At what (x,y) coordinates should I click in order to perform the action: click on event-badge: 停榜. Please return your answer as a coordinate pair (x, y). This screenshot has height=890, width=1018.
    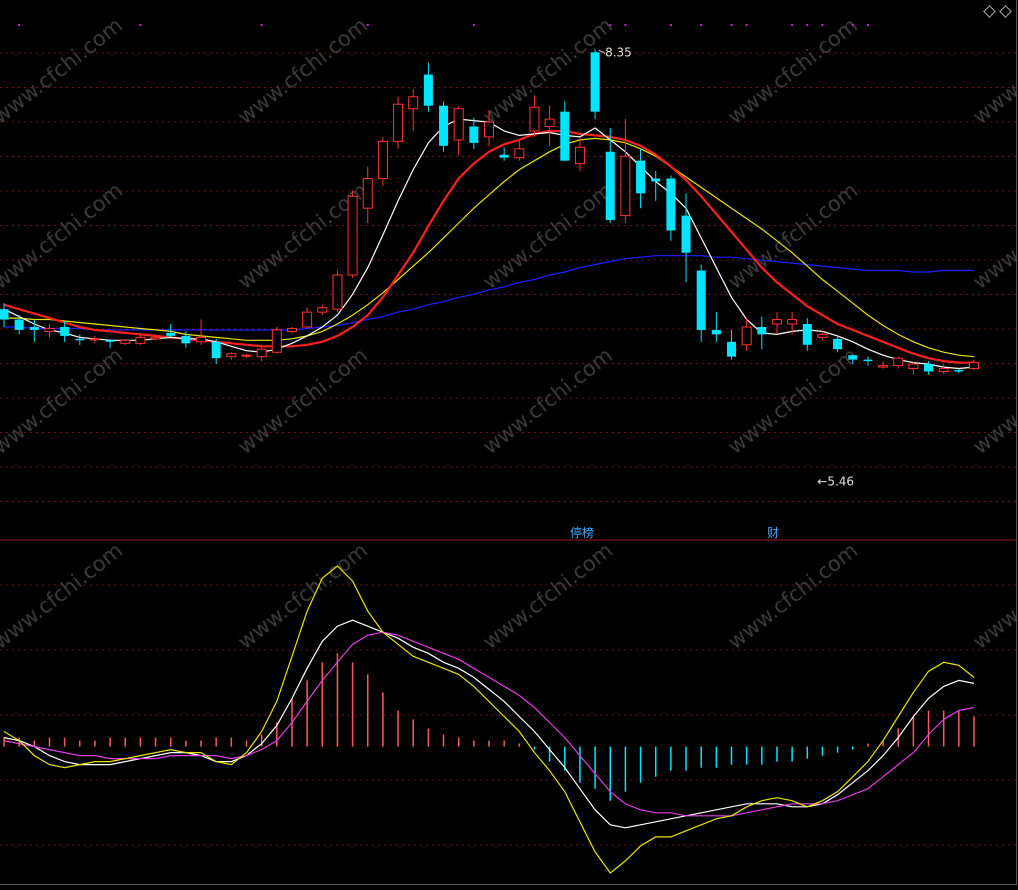
    Looking at the image, I should click on (582, 532).